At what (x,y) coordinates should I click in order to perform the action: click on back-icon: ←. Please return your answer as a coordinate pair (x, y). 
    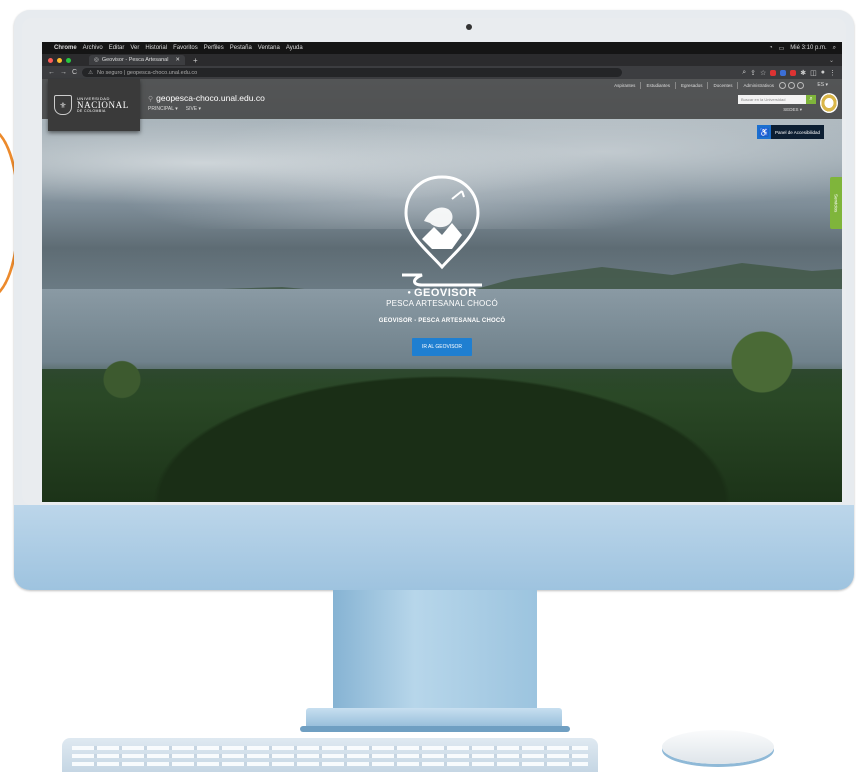
    Looking at the image, I should click on (51, 72).